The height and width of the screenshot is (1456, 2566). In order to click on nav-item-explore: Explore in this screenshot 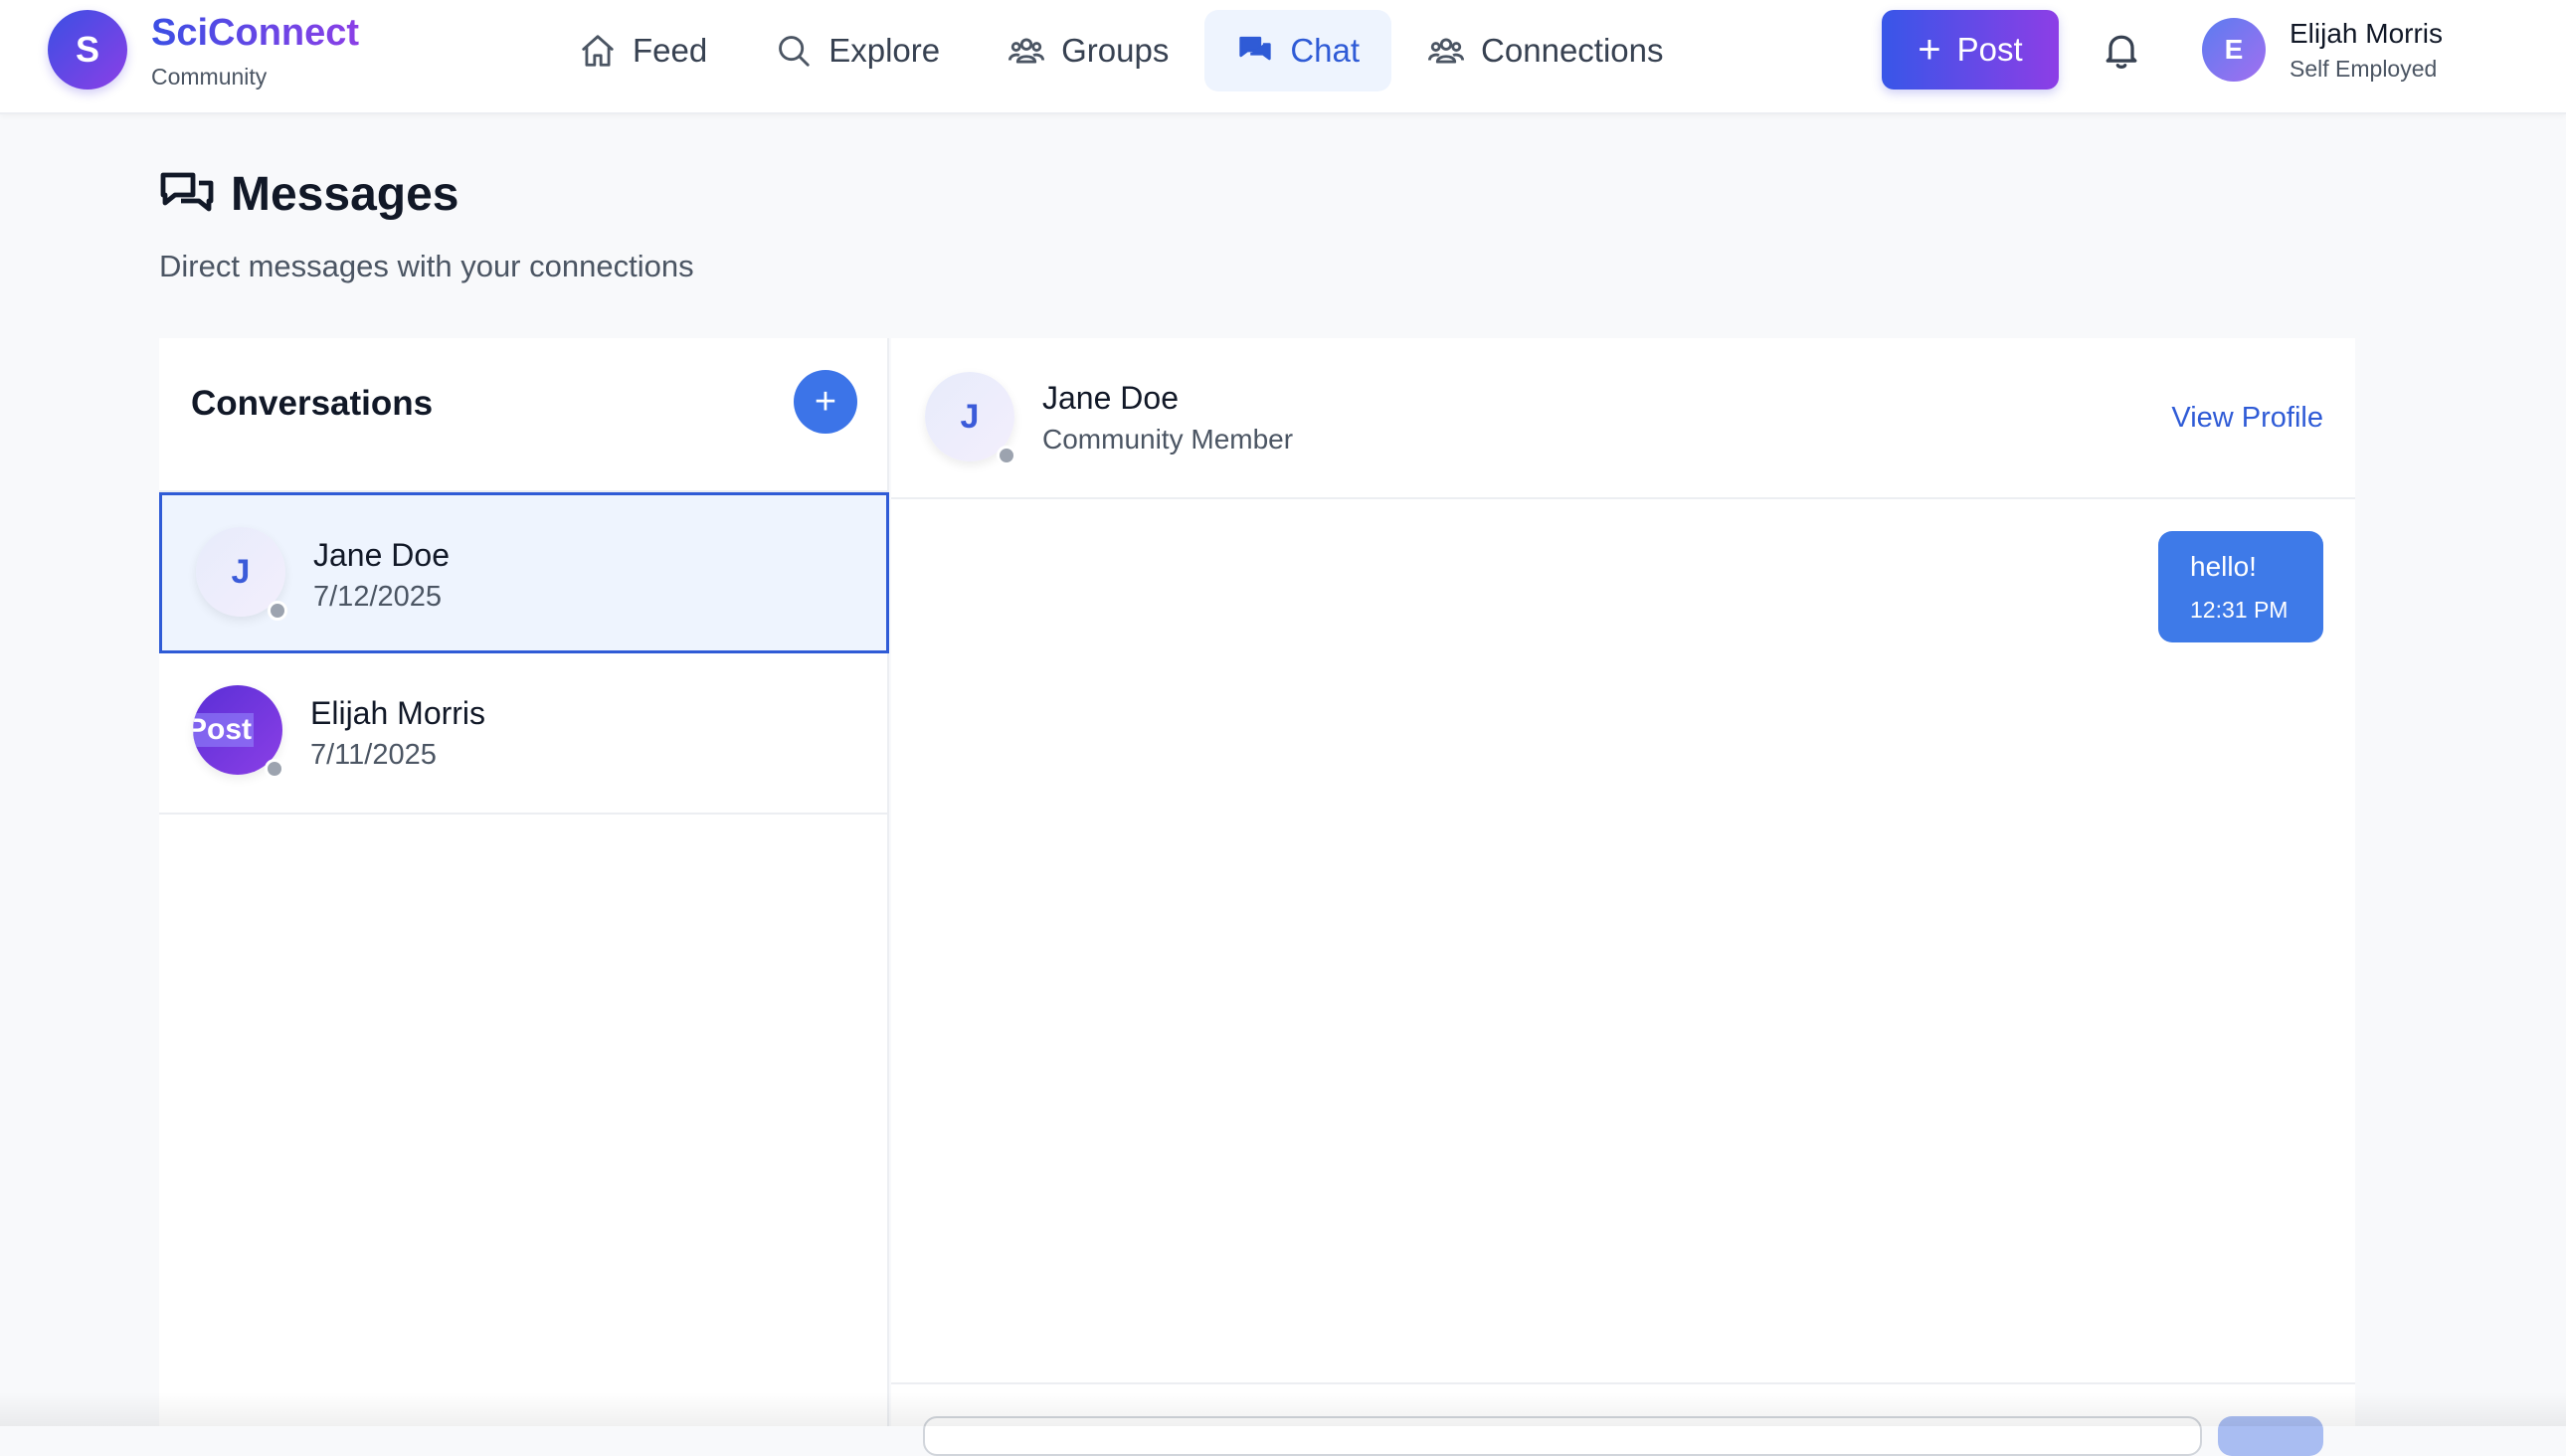, I will do `click(857, 50)`.